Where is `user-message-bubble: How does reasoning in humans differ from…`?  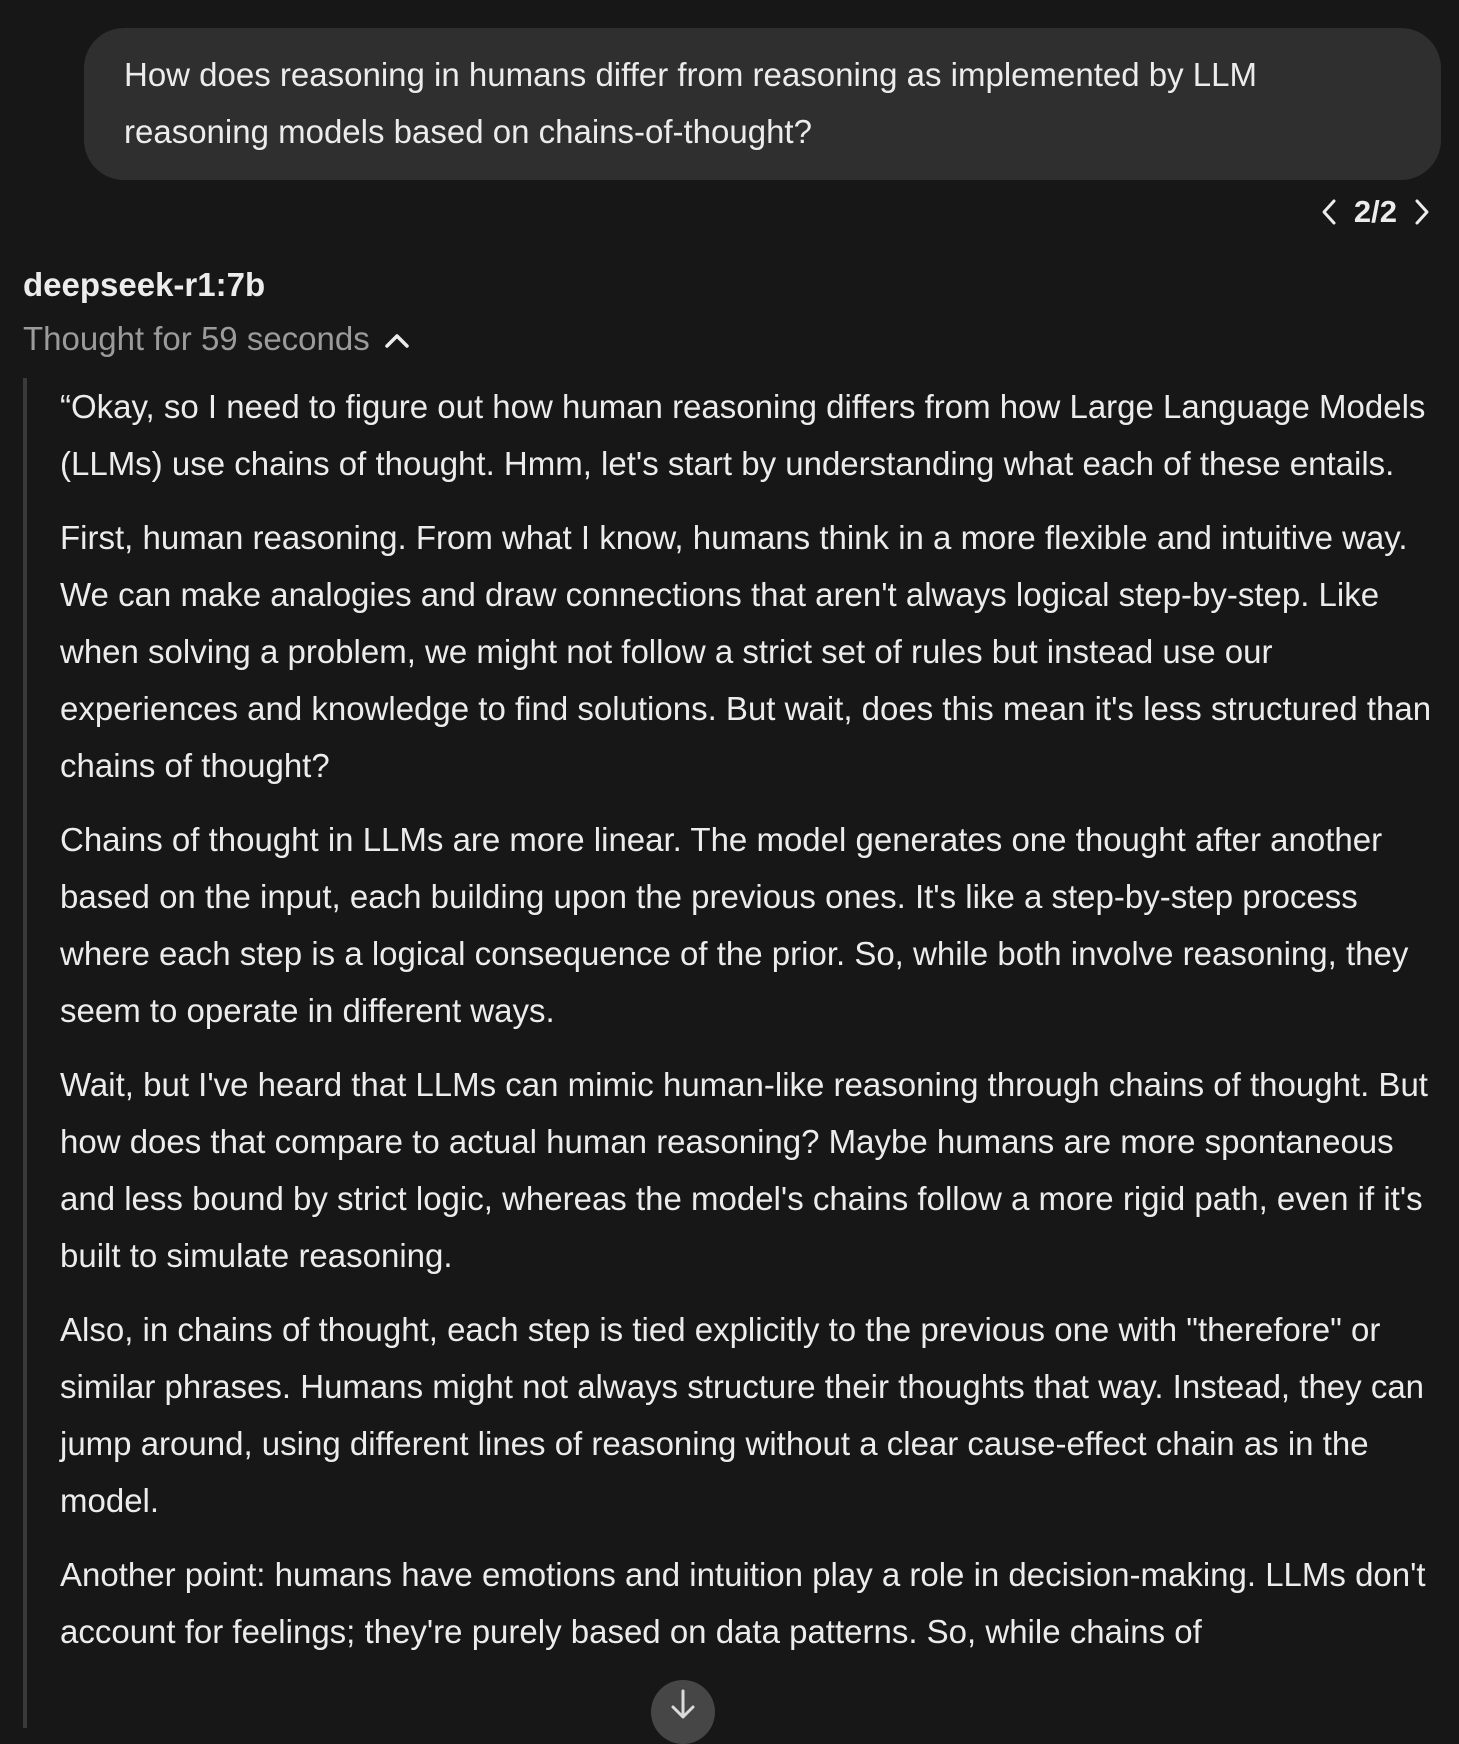 user-message-bubble: How does reasoning in humans differ from… is located at coordinates (762, 104).